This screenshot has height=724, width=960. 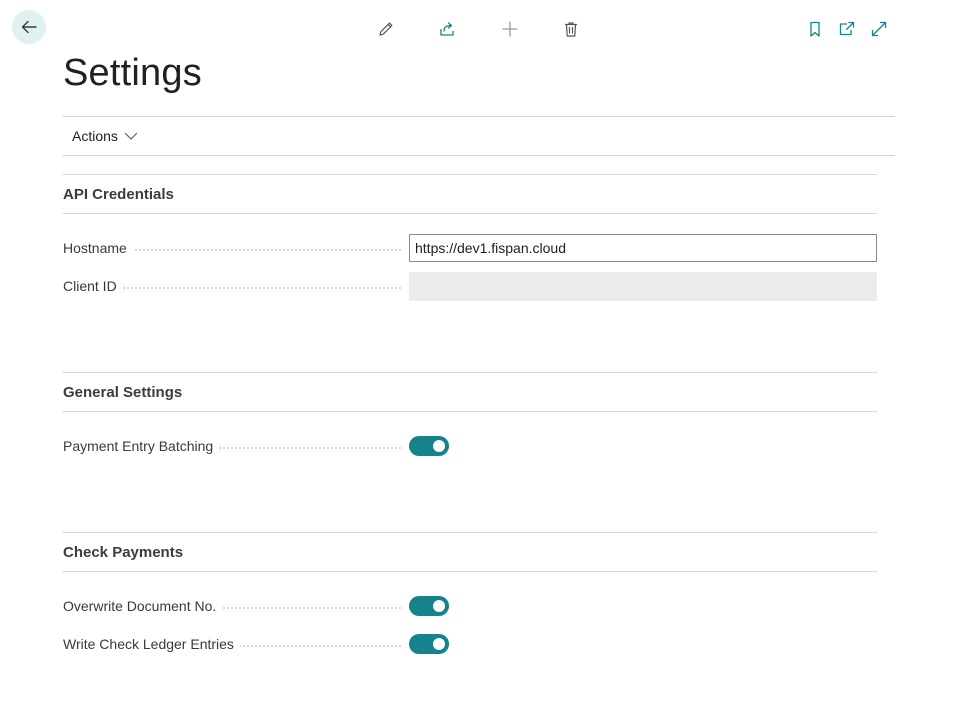 What do you see at coordinates (122, 392) in the screenshot?
I see `section-title-general-settings: General Settings` at bounding box center [122, 392].